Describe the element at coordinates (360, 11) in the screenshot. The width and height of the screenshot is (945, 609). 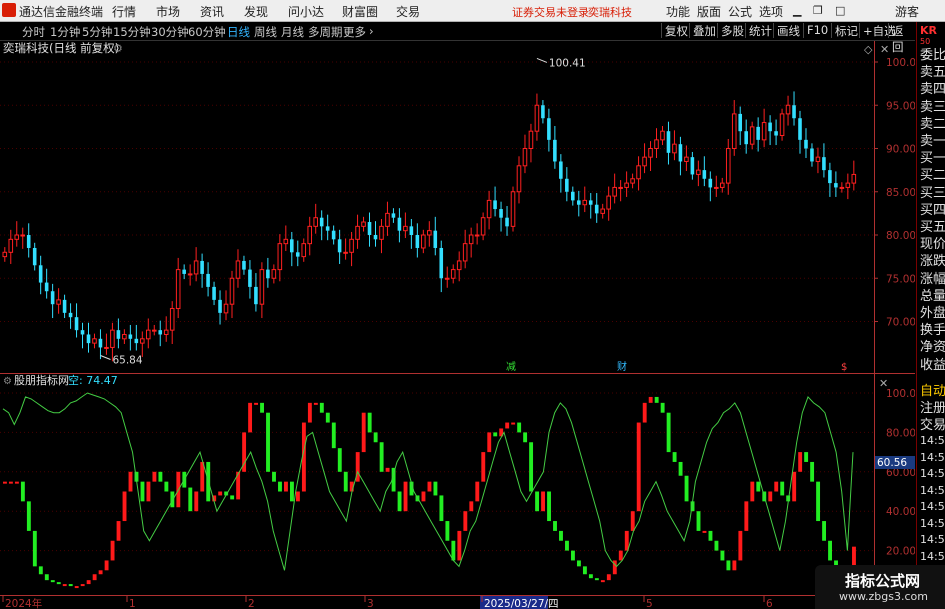
I see `menu-caifuquan: 财富圈` at that location.